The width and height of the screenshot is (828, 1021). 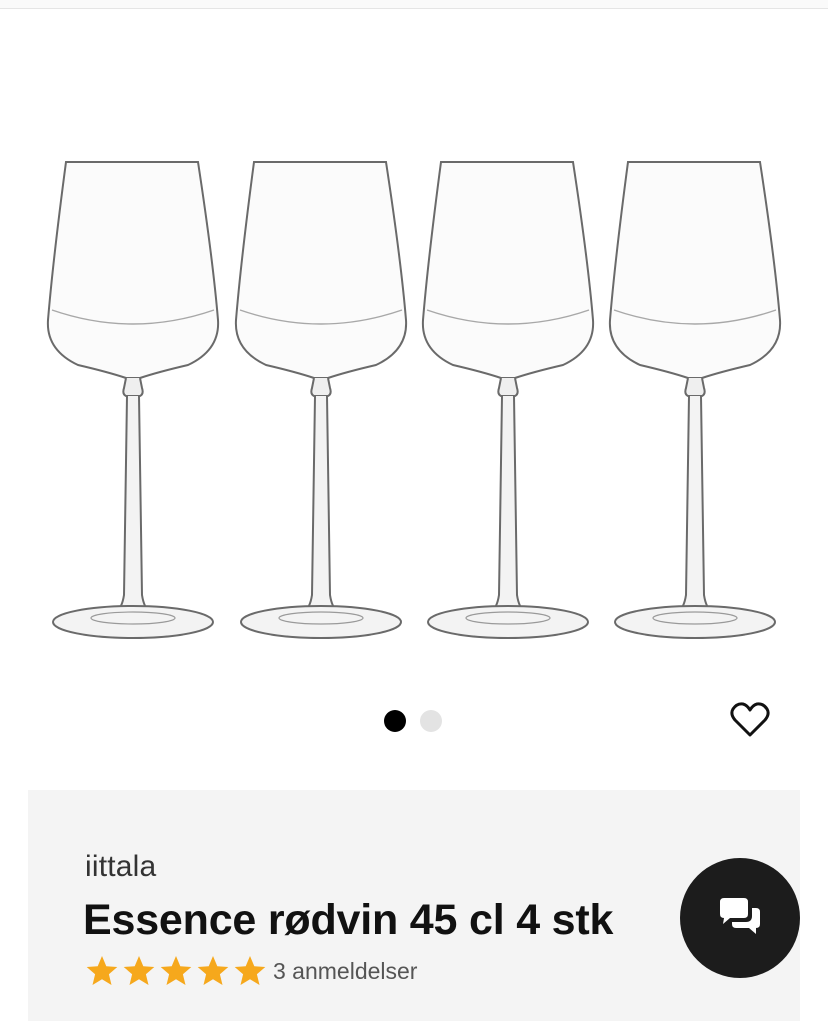 What do you see at coordinates (414, 4) in the screenshot?
I see `top-divider` at bounding box center [414, 4].